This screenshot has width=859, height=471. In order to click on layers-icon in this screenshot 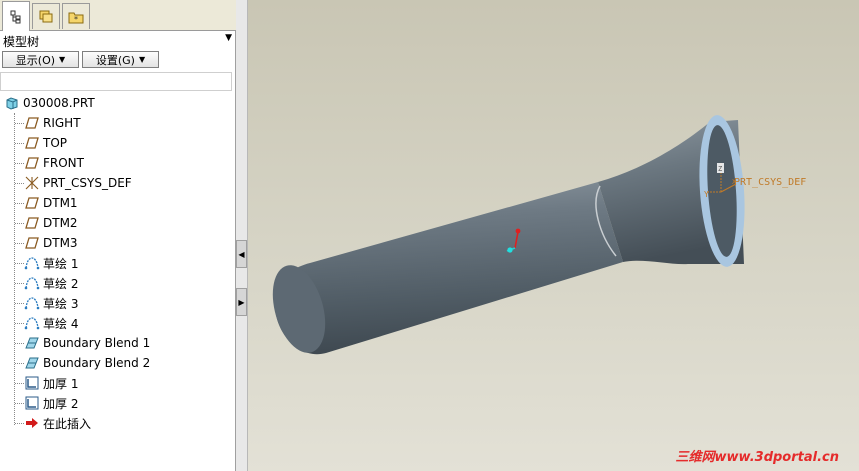, I will do `click(46, 16)`.